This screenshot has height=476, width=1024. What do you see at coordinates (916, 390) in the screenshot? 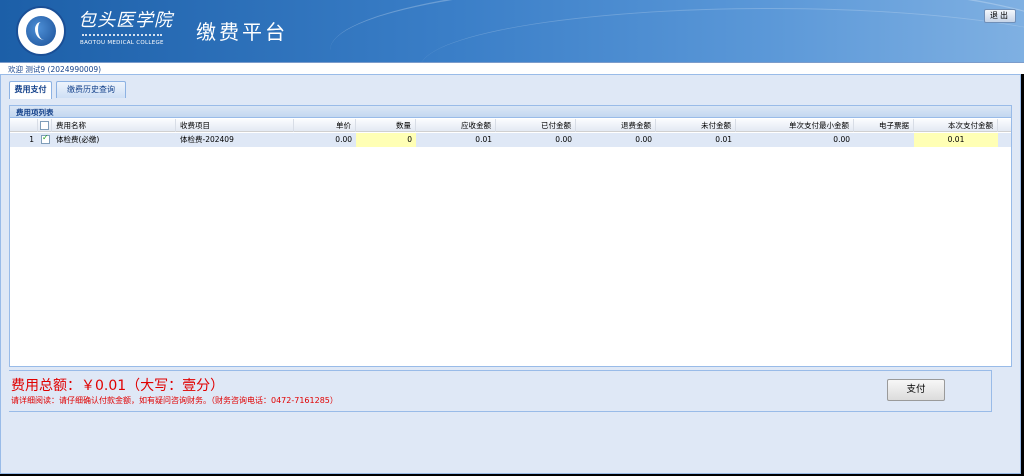
I see `pay-button: 支付` at bounding box center [916, 390].